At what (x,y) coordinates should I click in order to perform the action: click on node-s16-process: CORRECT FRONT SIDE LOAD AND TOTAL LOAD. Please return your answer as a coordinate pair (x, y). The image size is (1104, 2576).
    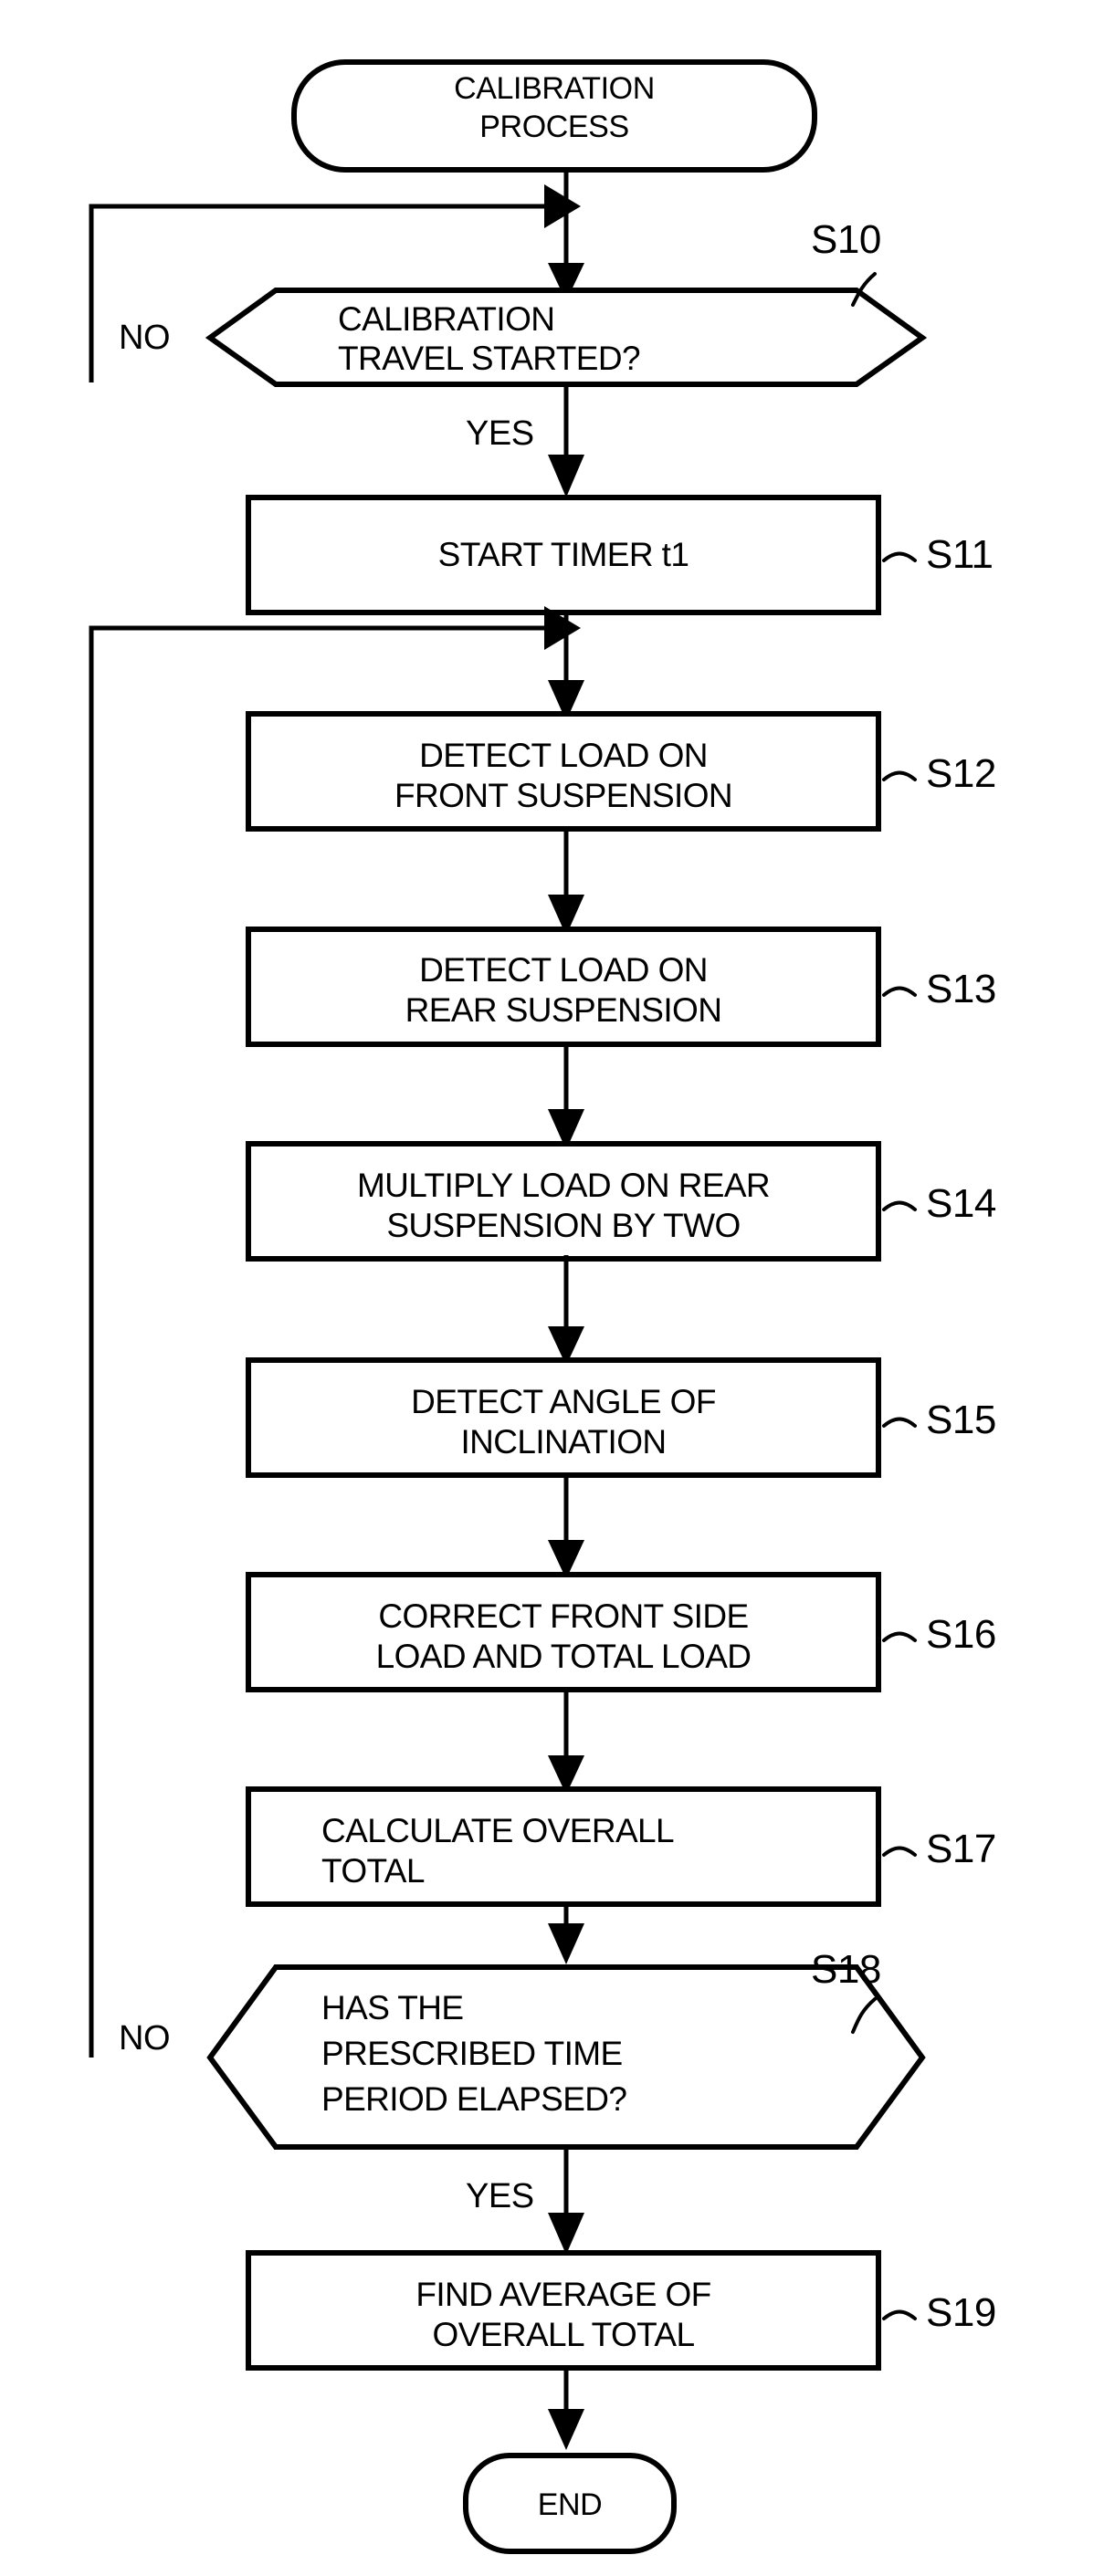
    Looking at the image, I should click on (563, 1632).